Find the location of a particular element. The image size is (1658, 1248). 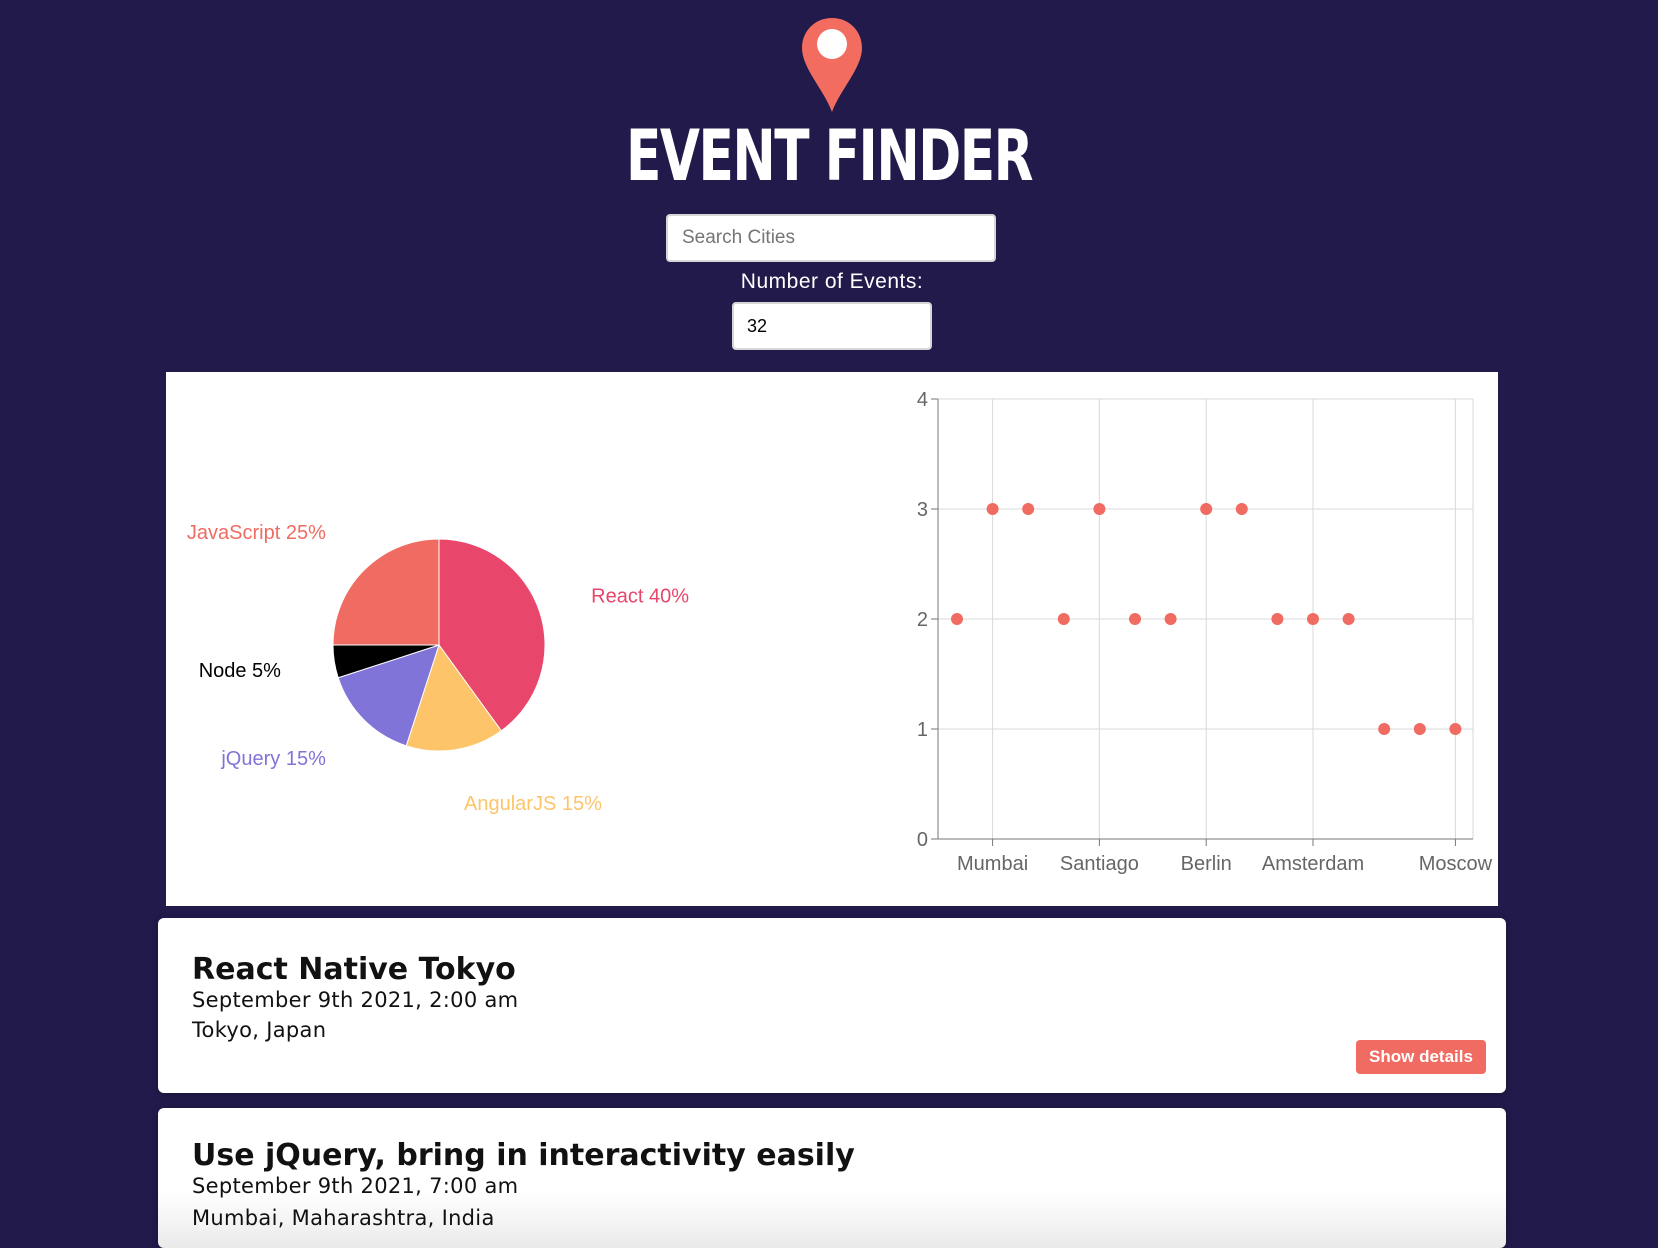

y-tick-label: 1 is located at coordinates (922, 730).